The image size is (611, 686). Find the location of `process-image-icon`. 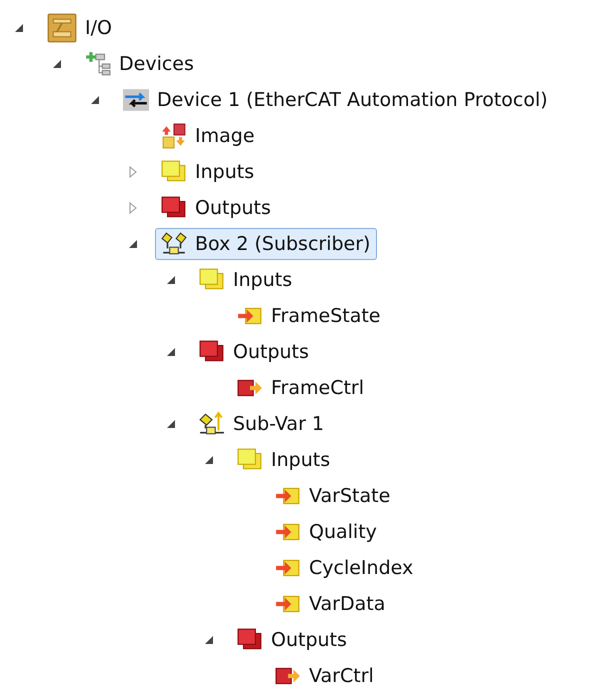

process-image-icon is located at coordinates (174, 136).